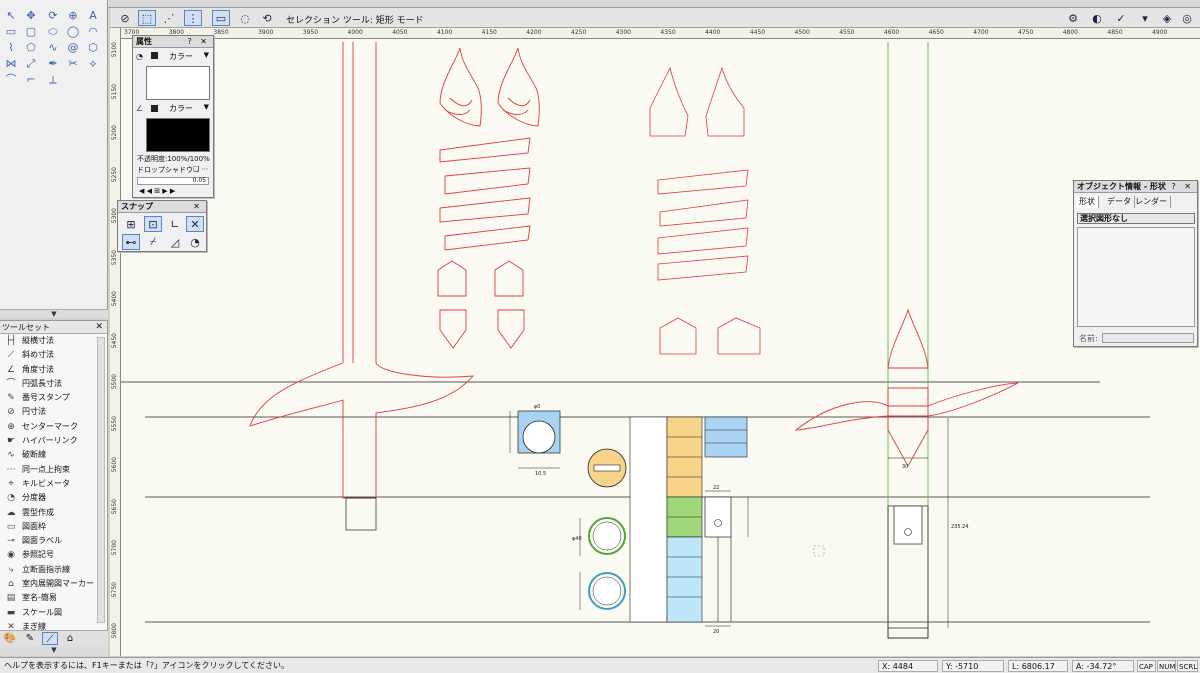  Describe the element at coordinates (1145, 18) in the screenshot. I see `class-options-icon: ▾` at that location.